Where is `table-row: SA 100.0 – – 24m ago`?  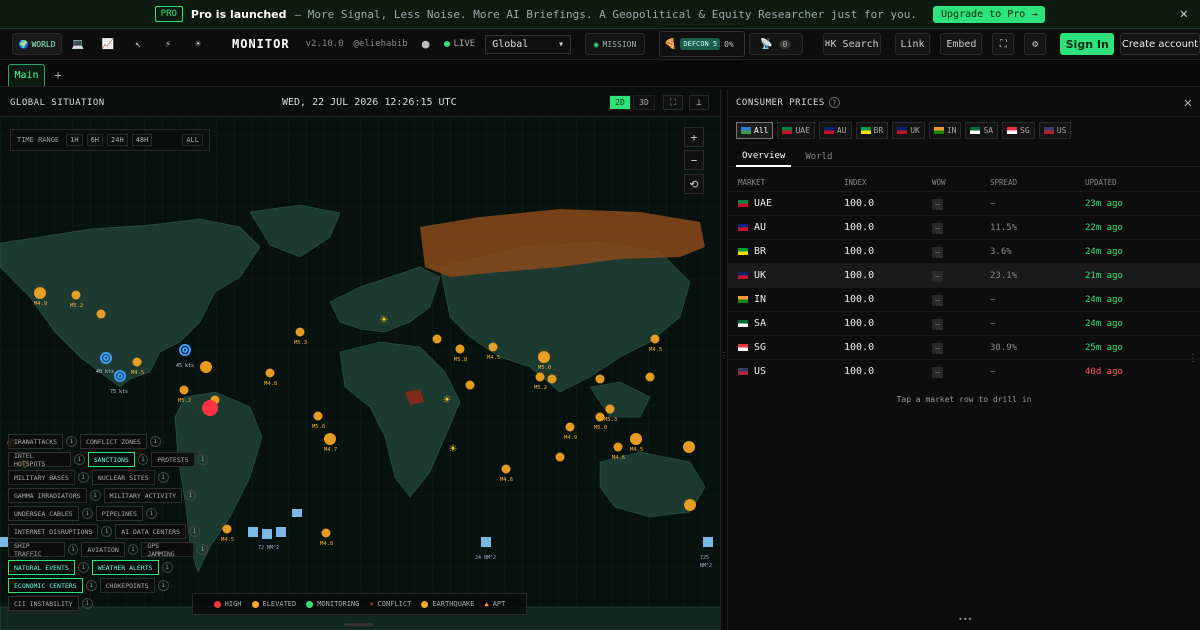 table-row: SA 100.0 – – 24m ago is located at coordinates (964, 323).